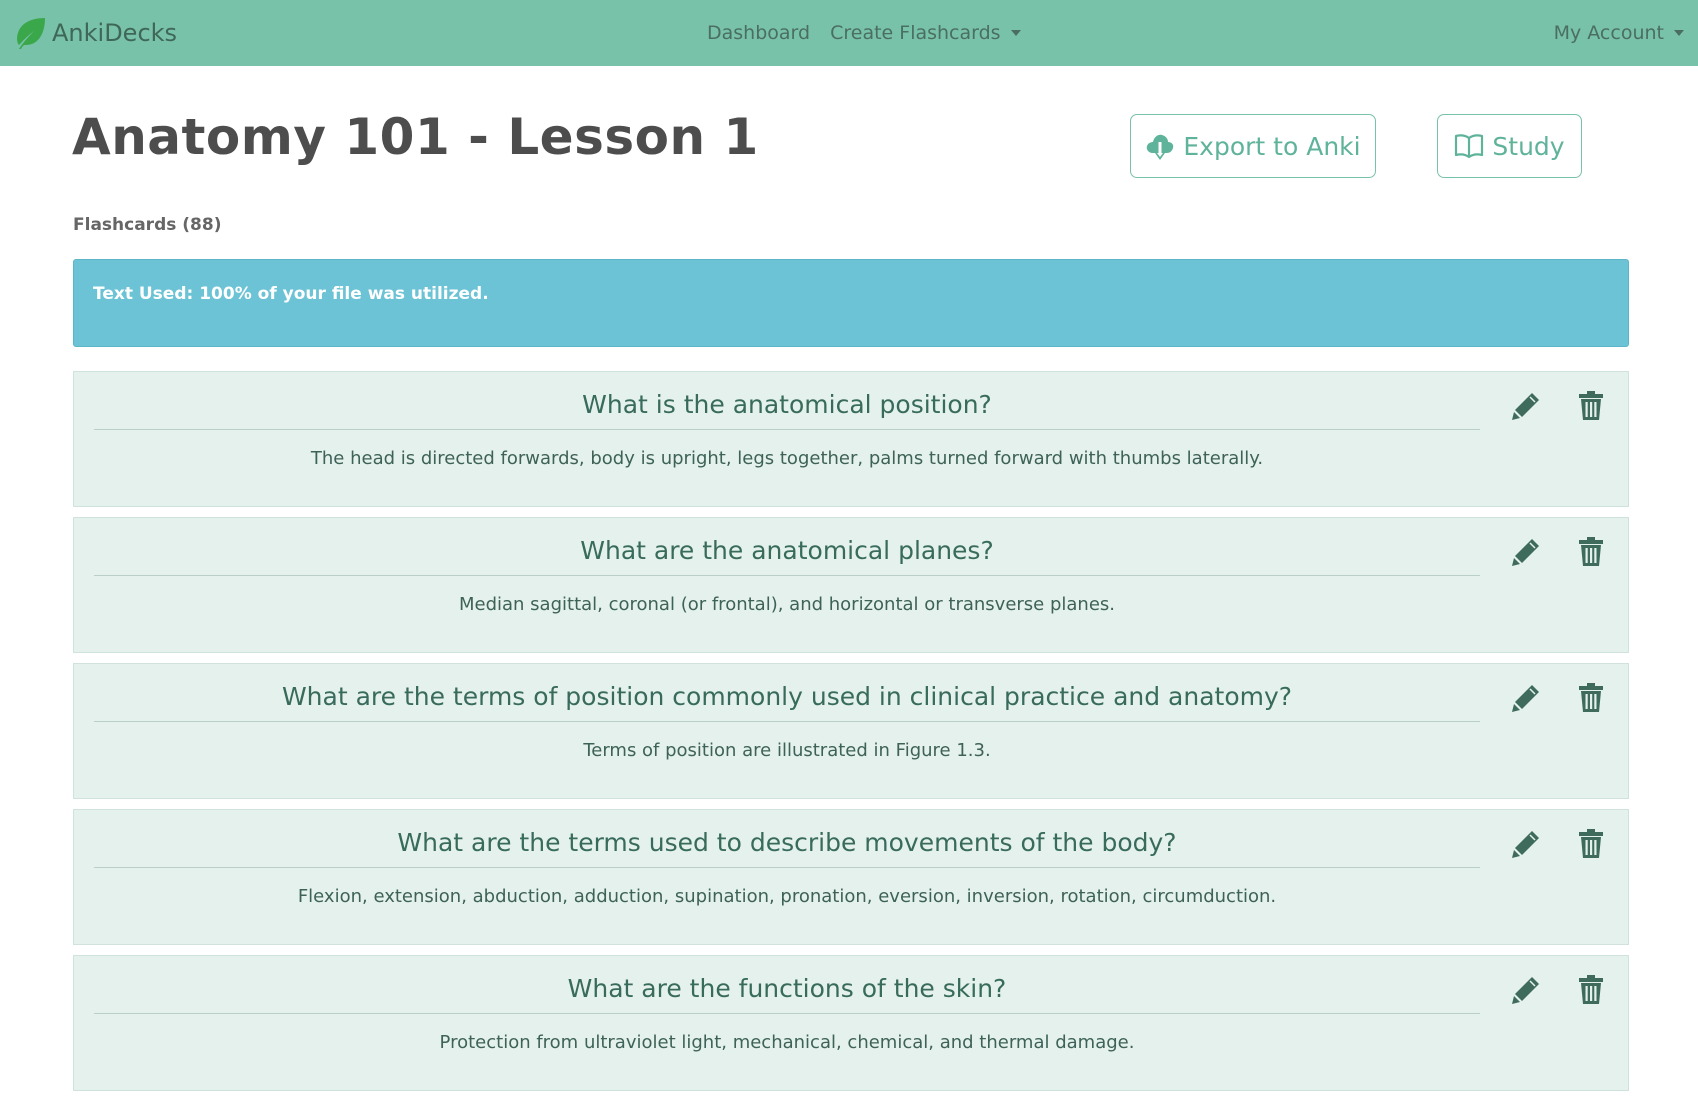 The height and width of the screenshot is (1101, 1698). I want to click on flashcard-question: What is the anatomical position?, so click(787, 404).